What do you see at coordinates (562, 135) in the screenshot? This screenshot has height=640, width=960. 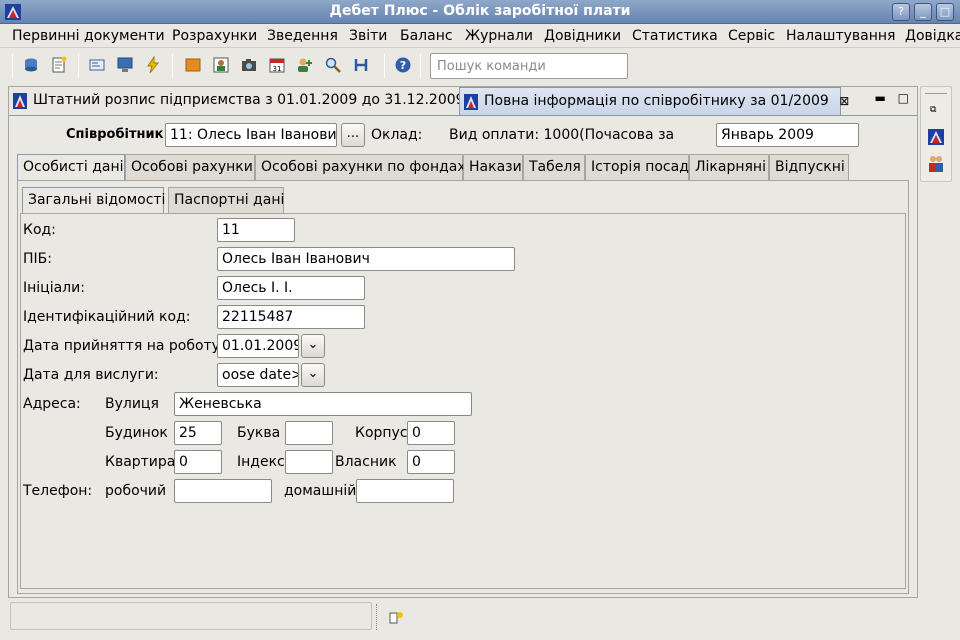 I see `pay-type-text: Вид оплати: 1000(Почасова за` at bounding box center [562, 135].